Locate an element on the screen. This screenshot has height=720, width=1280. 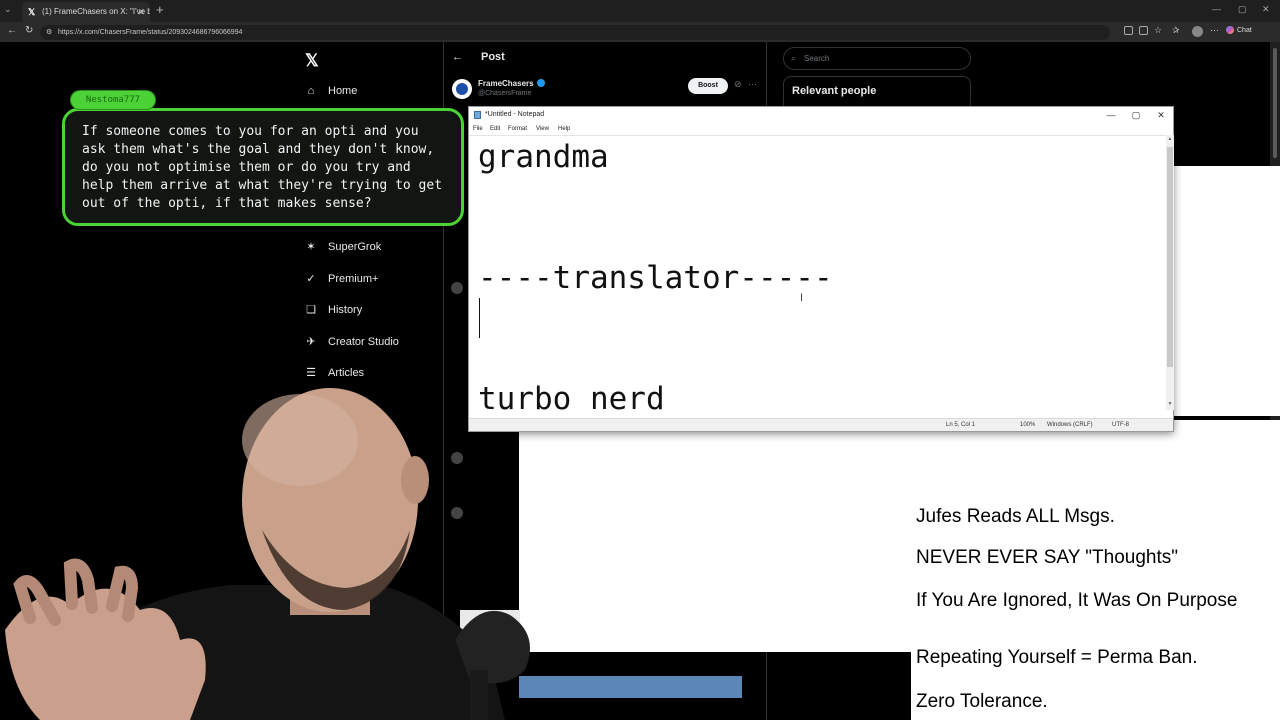
reading-list-icon is located at coordinates (1143, 30).